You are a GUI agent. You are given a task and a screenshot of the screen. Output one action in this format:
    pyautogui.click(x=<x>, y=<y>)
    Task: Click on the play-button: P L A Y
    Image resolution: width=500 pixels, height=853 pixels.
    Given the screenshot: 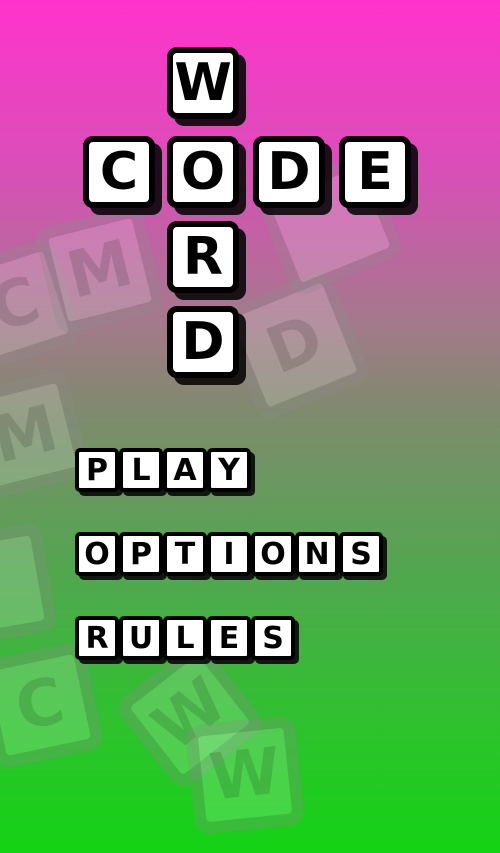 What is the action you would take?
    pyautogui.click(x=163, y=470)
    